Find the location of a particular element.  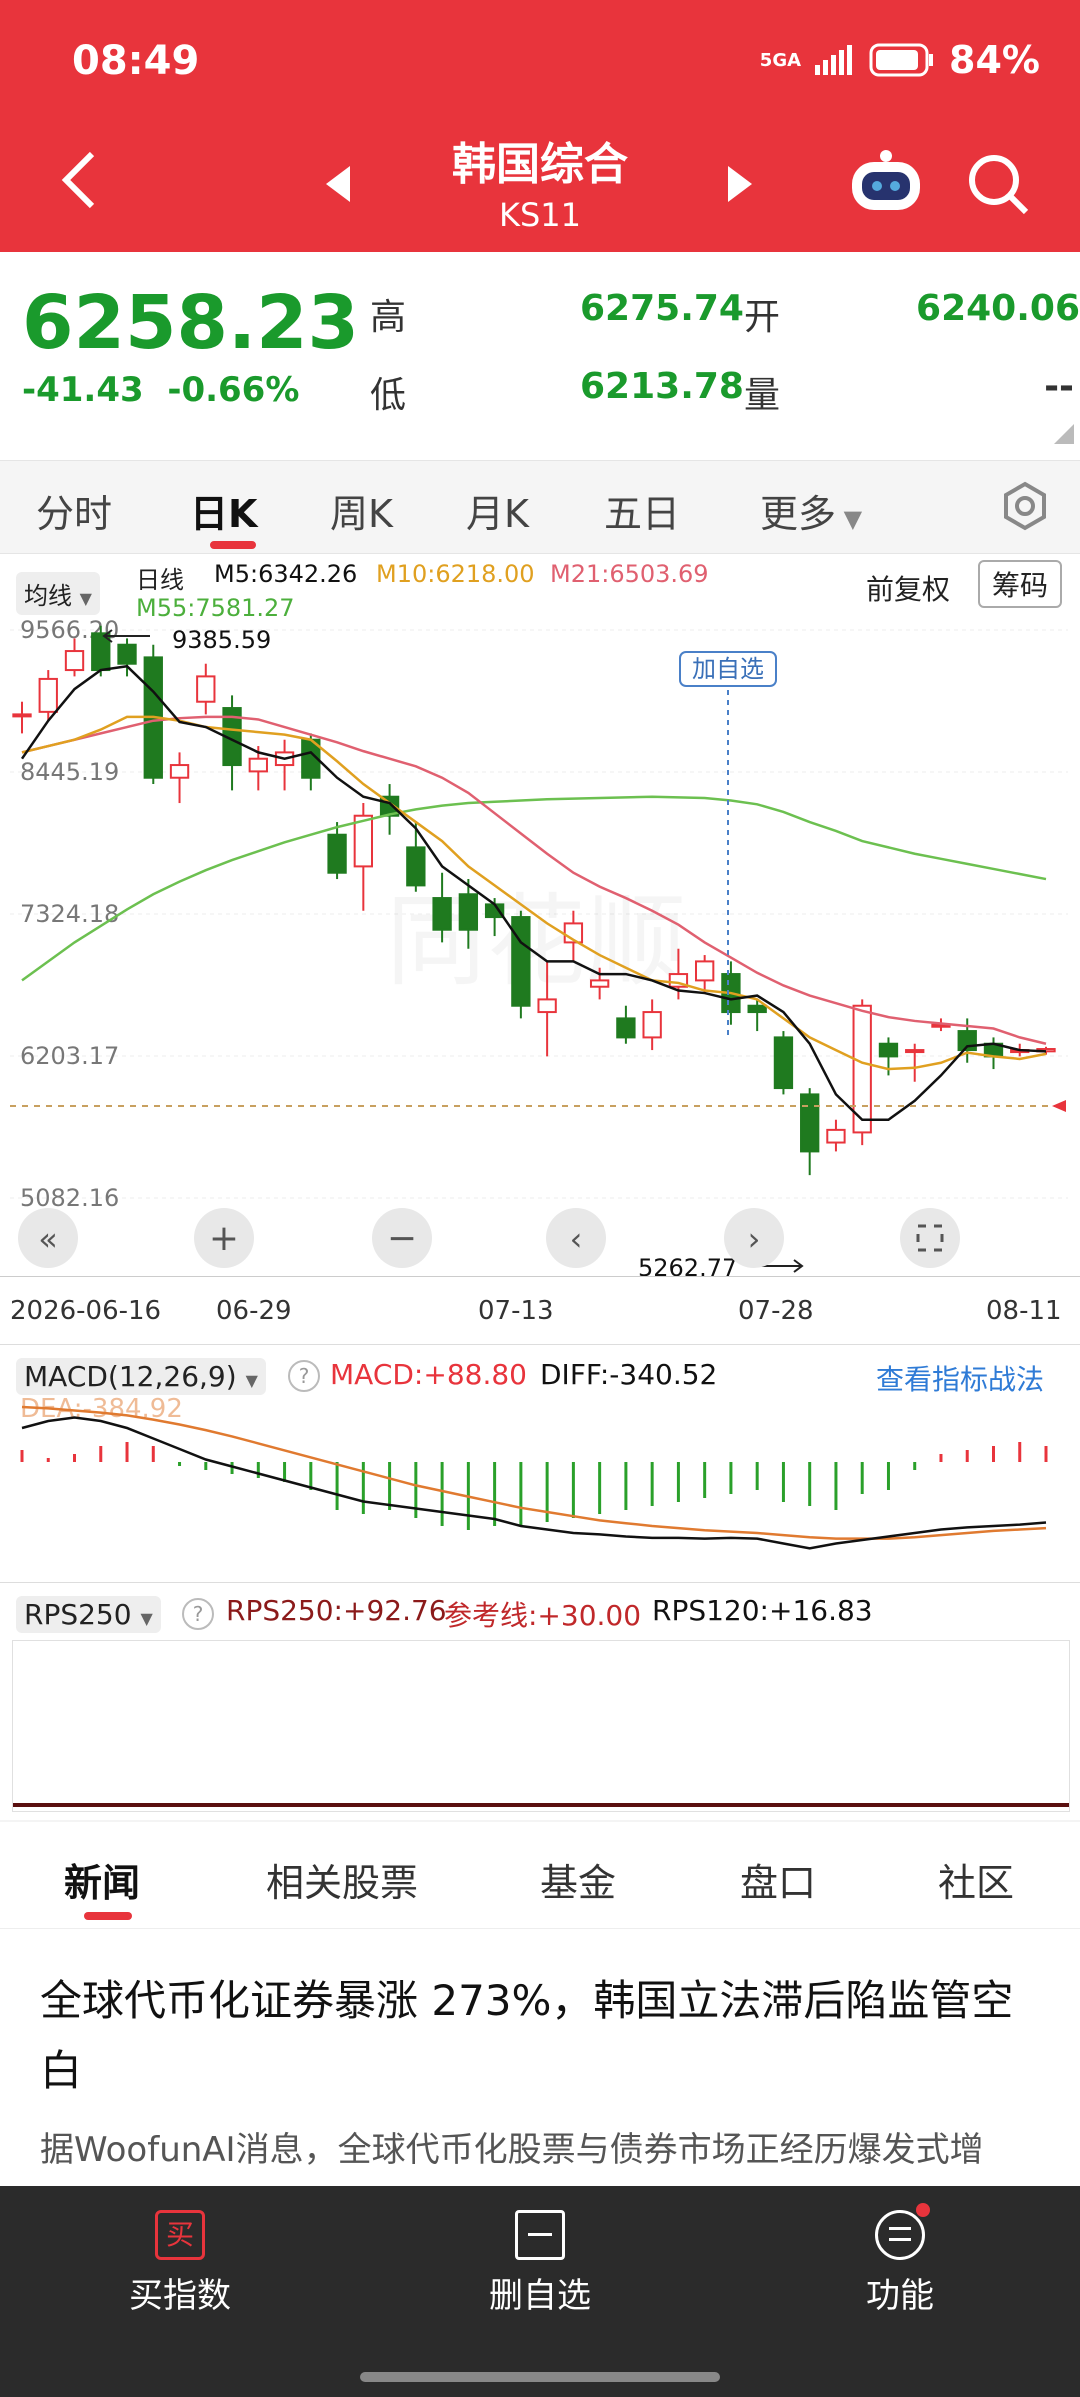

period-tabs: 分时 日K 周K 月K 五日 更多 ▼ is located at coordinates (540, 507).